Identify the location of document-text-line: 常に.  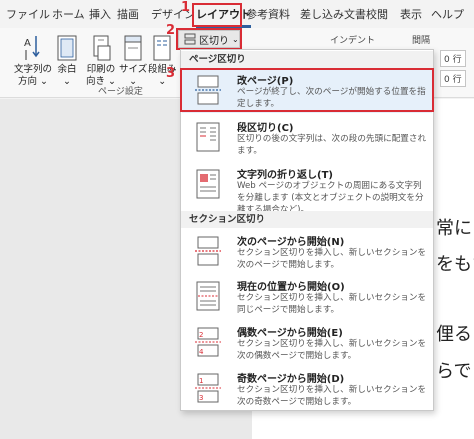
(454, 228).